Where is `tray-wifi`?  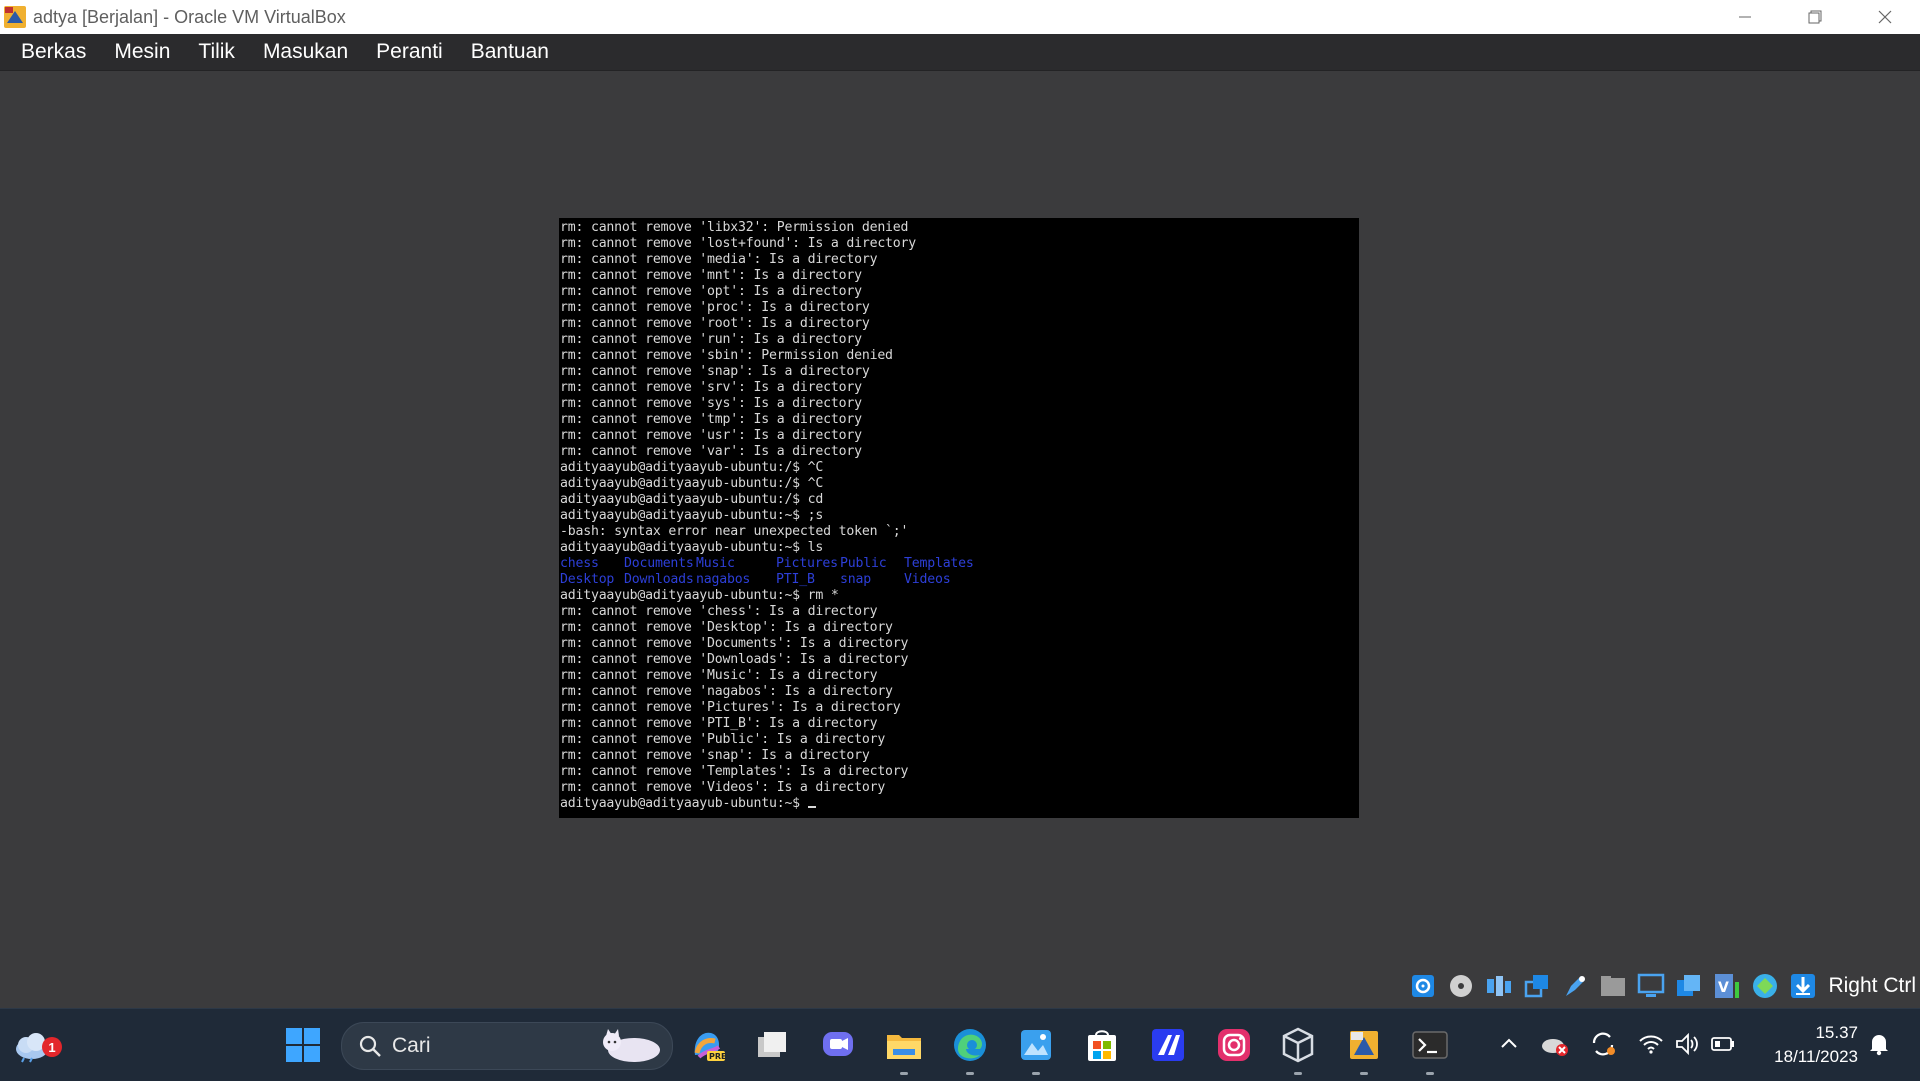
tray-wifi is located at coordinates (1651, 1044).